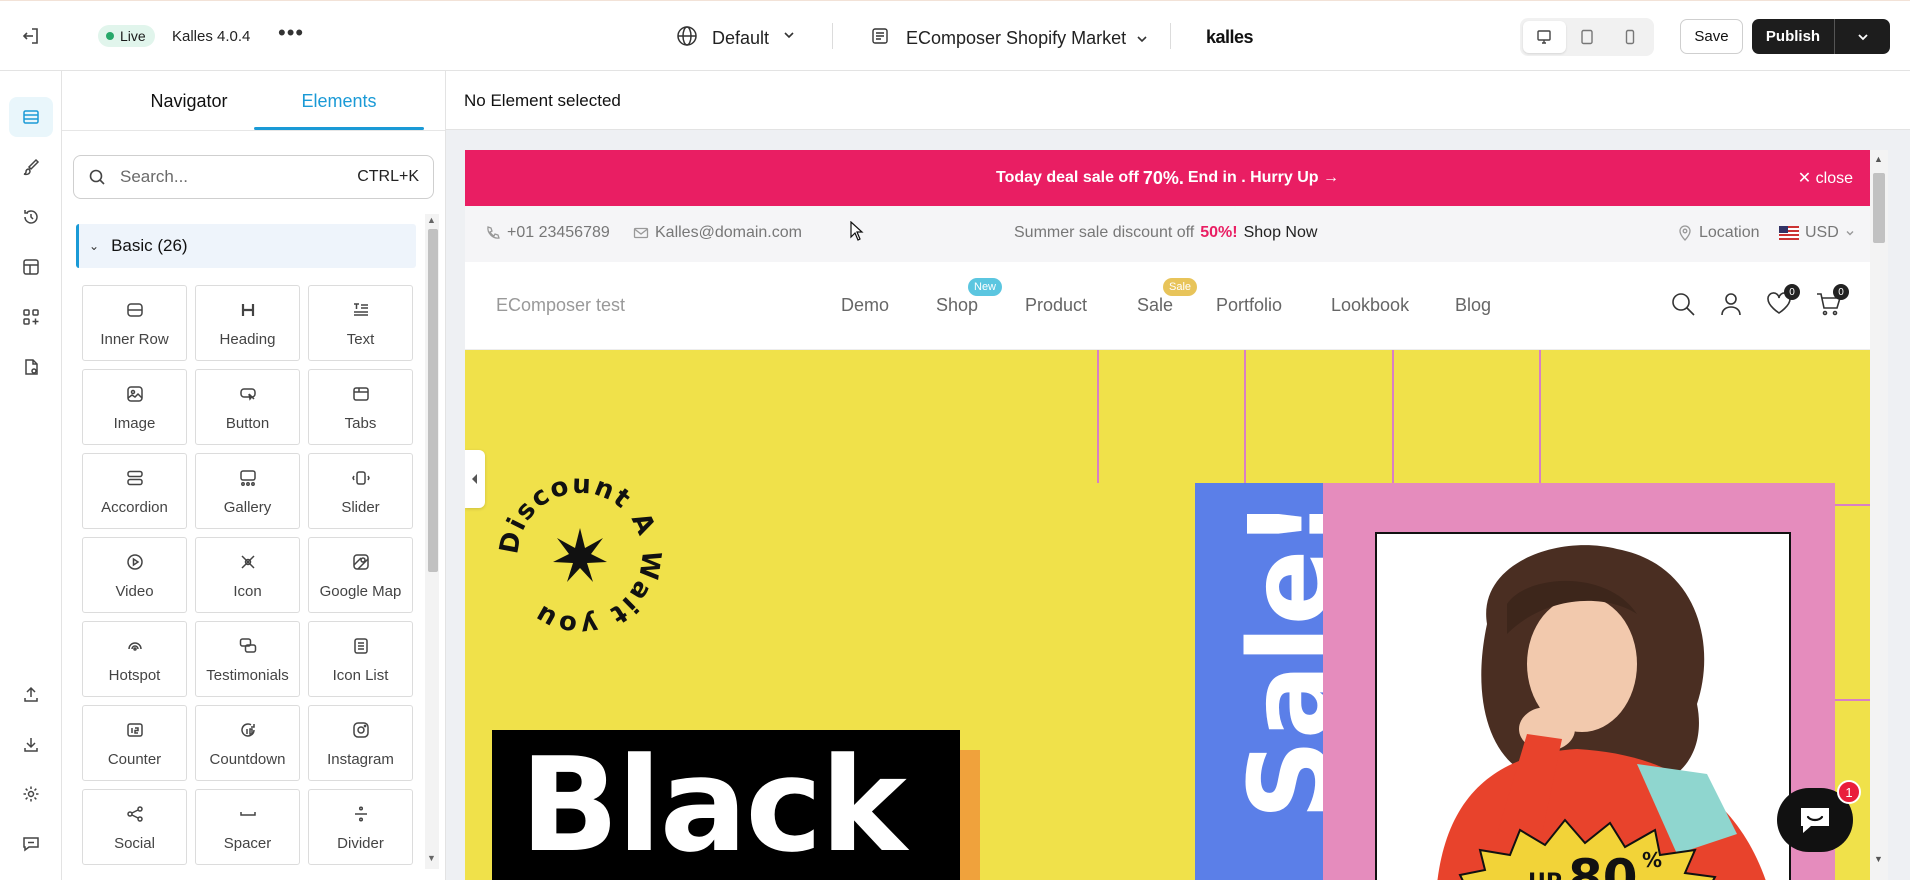 Image resolution: width=1910 pixels, height=880 pixels. Describe the element at coordinates (1545, 875) in the screenshot. I see `svg-text: UP` at that location.